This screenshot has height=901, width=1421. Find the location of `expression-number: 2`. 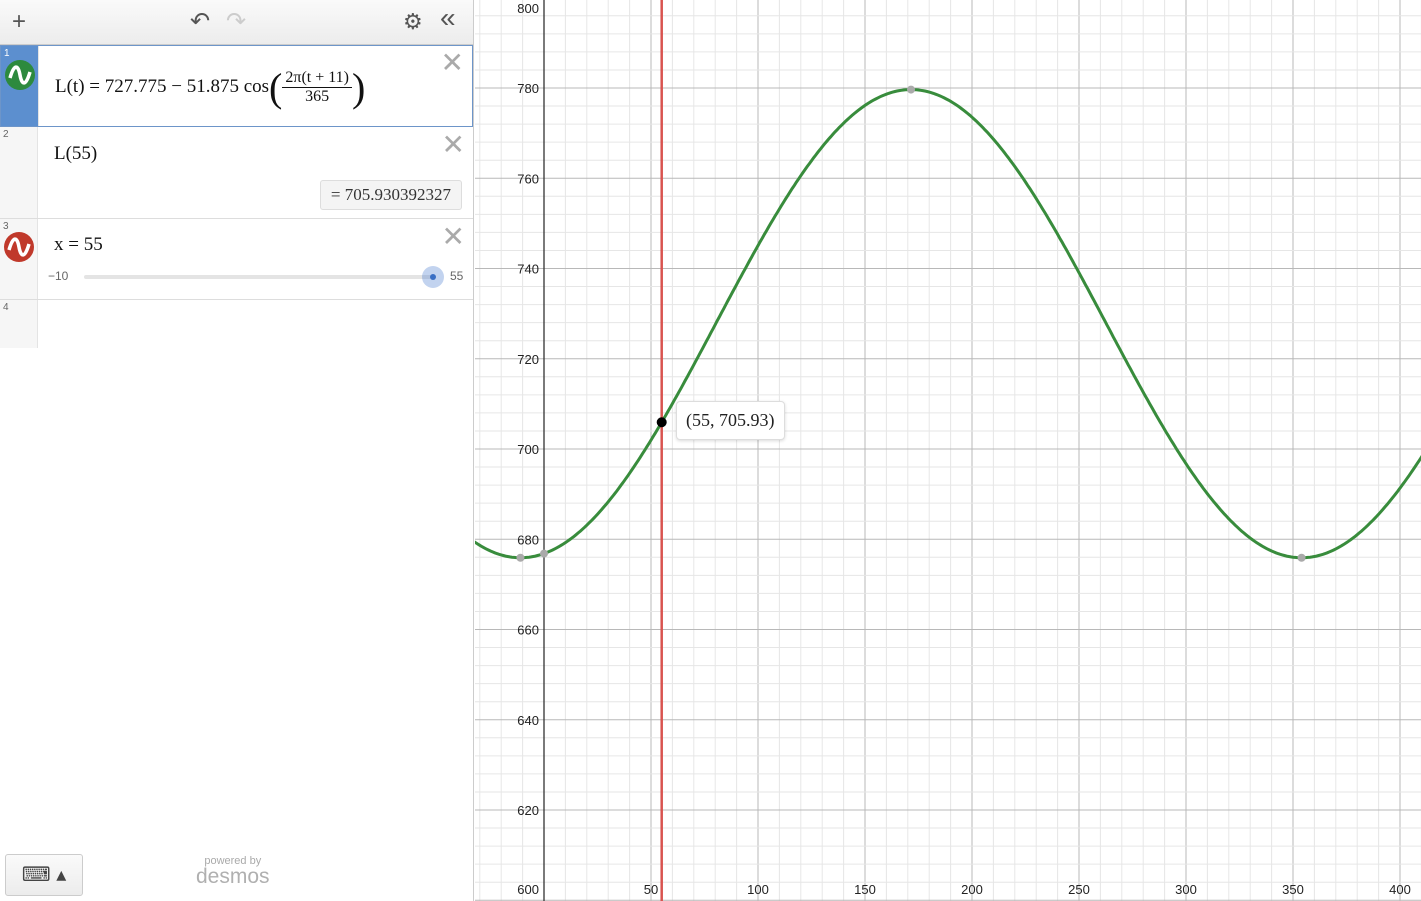

expression-number: 2 is located at coordinates (6, 134).